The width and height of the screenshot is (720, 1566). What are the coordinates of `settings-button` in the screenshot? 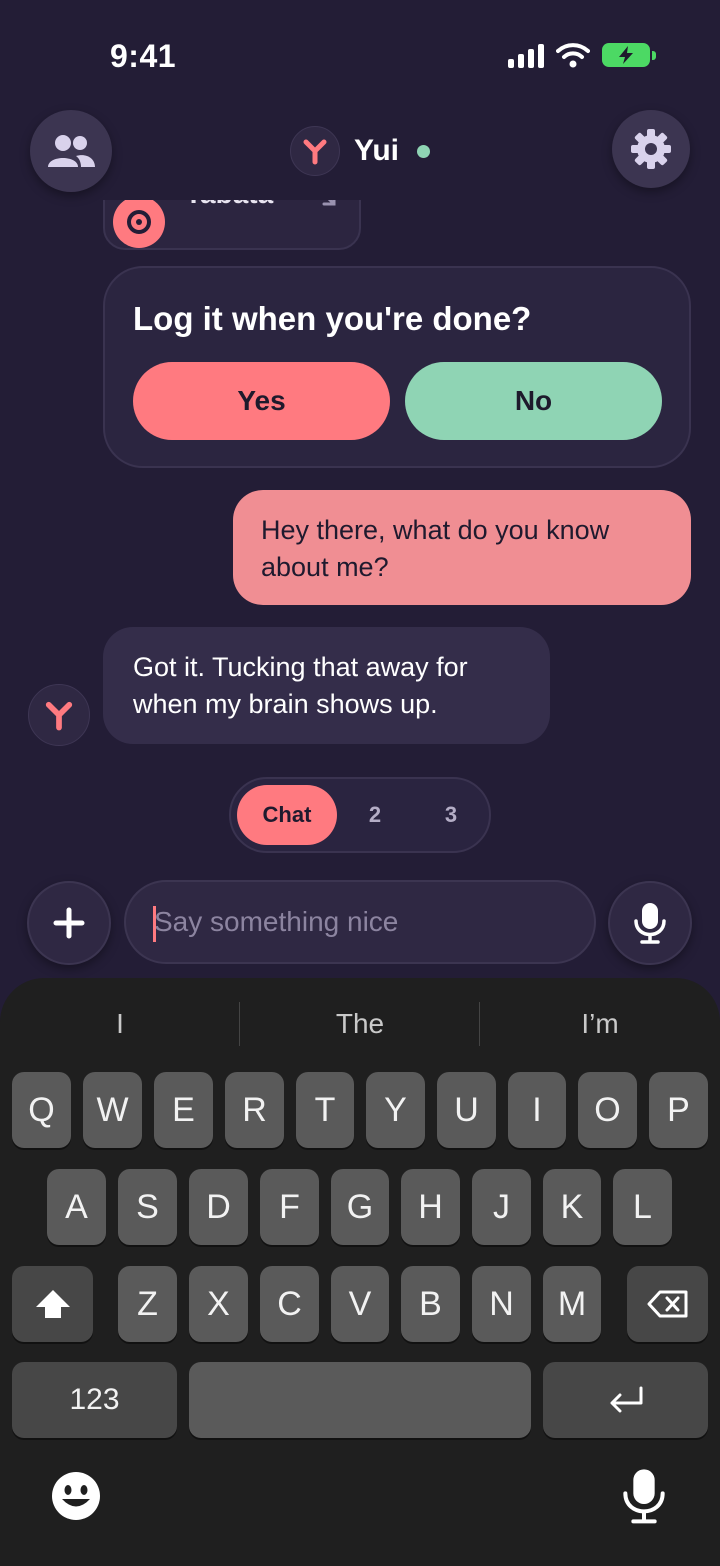 It's located at (651, 149).